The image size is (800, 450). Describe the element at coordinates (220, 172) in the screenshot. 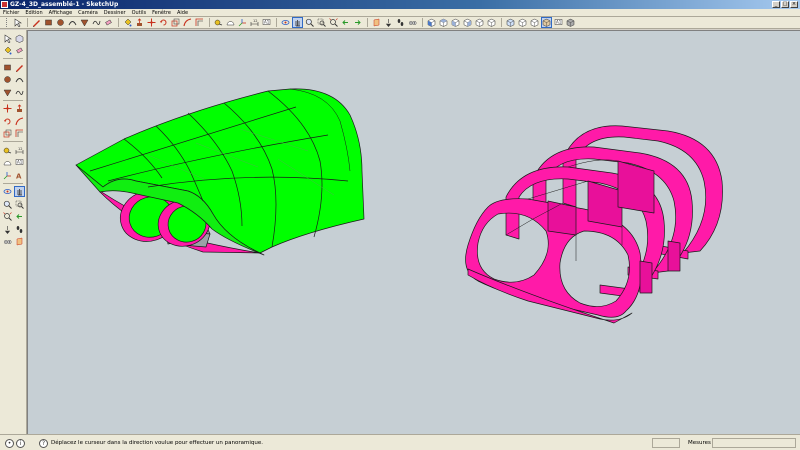

I see `green-shell-model` at that location.